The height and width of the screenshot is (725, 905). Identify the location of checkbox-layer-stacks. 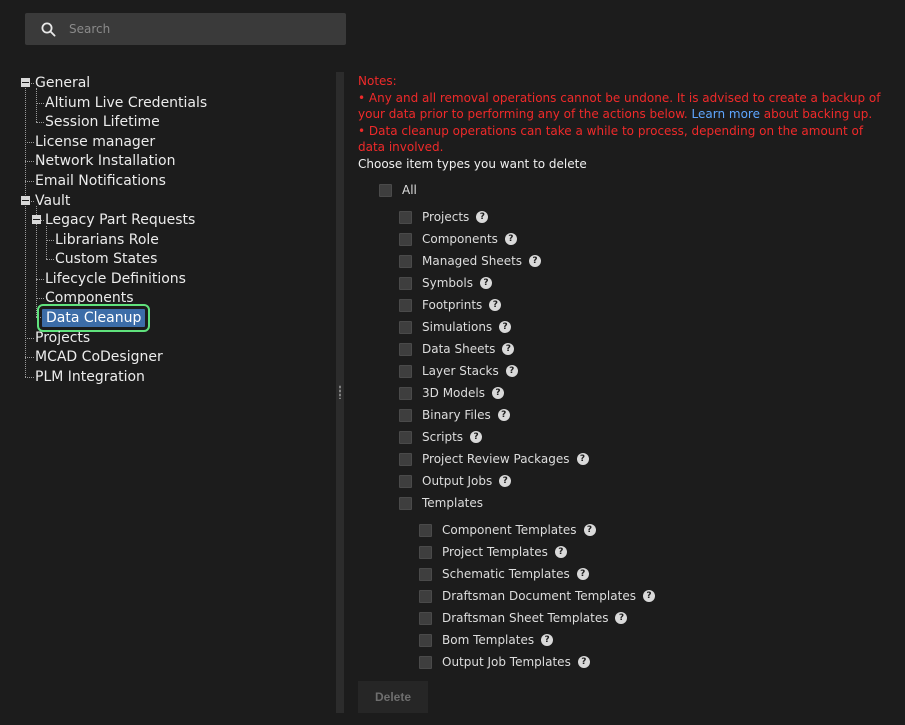
(405, 371).